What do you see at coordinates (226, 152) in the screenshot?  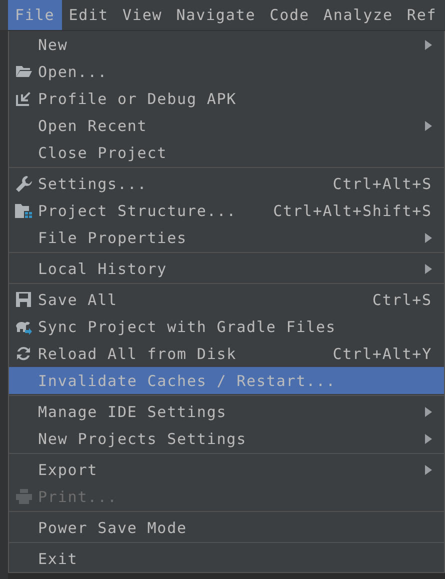 I see `menu-item: Close Project` at bounding box center [226, 152].